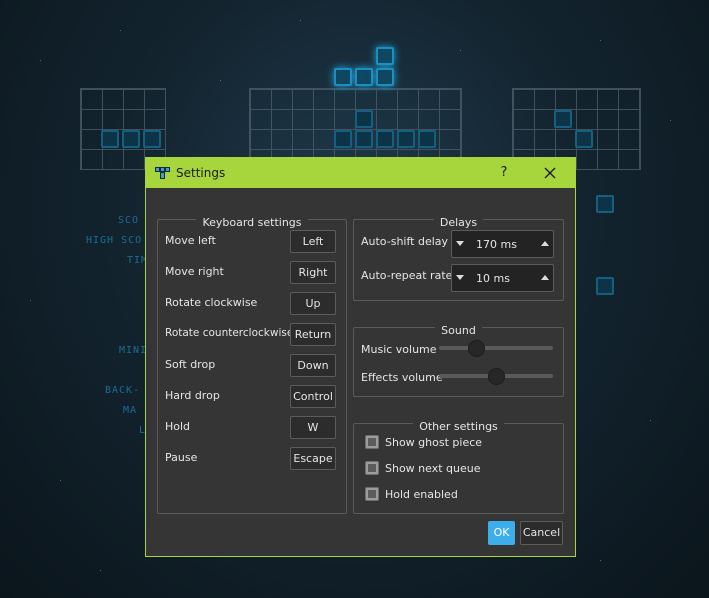  I want to click on binding-label: Rotate counterclockwise, so click(229, 333).